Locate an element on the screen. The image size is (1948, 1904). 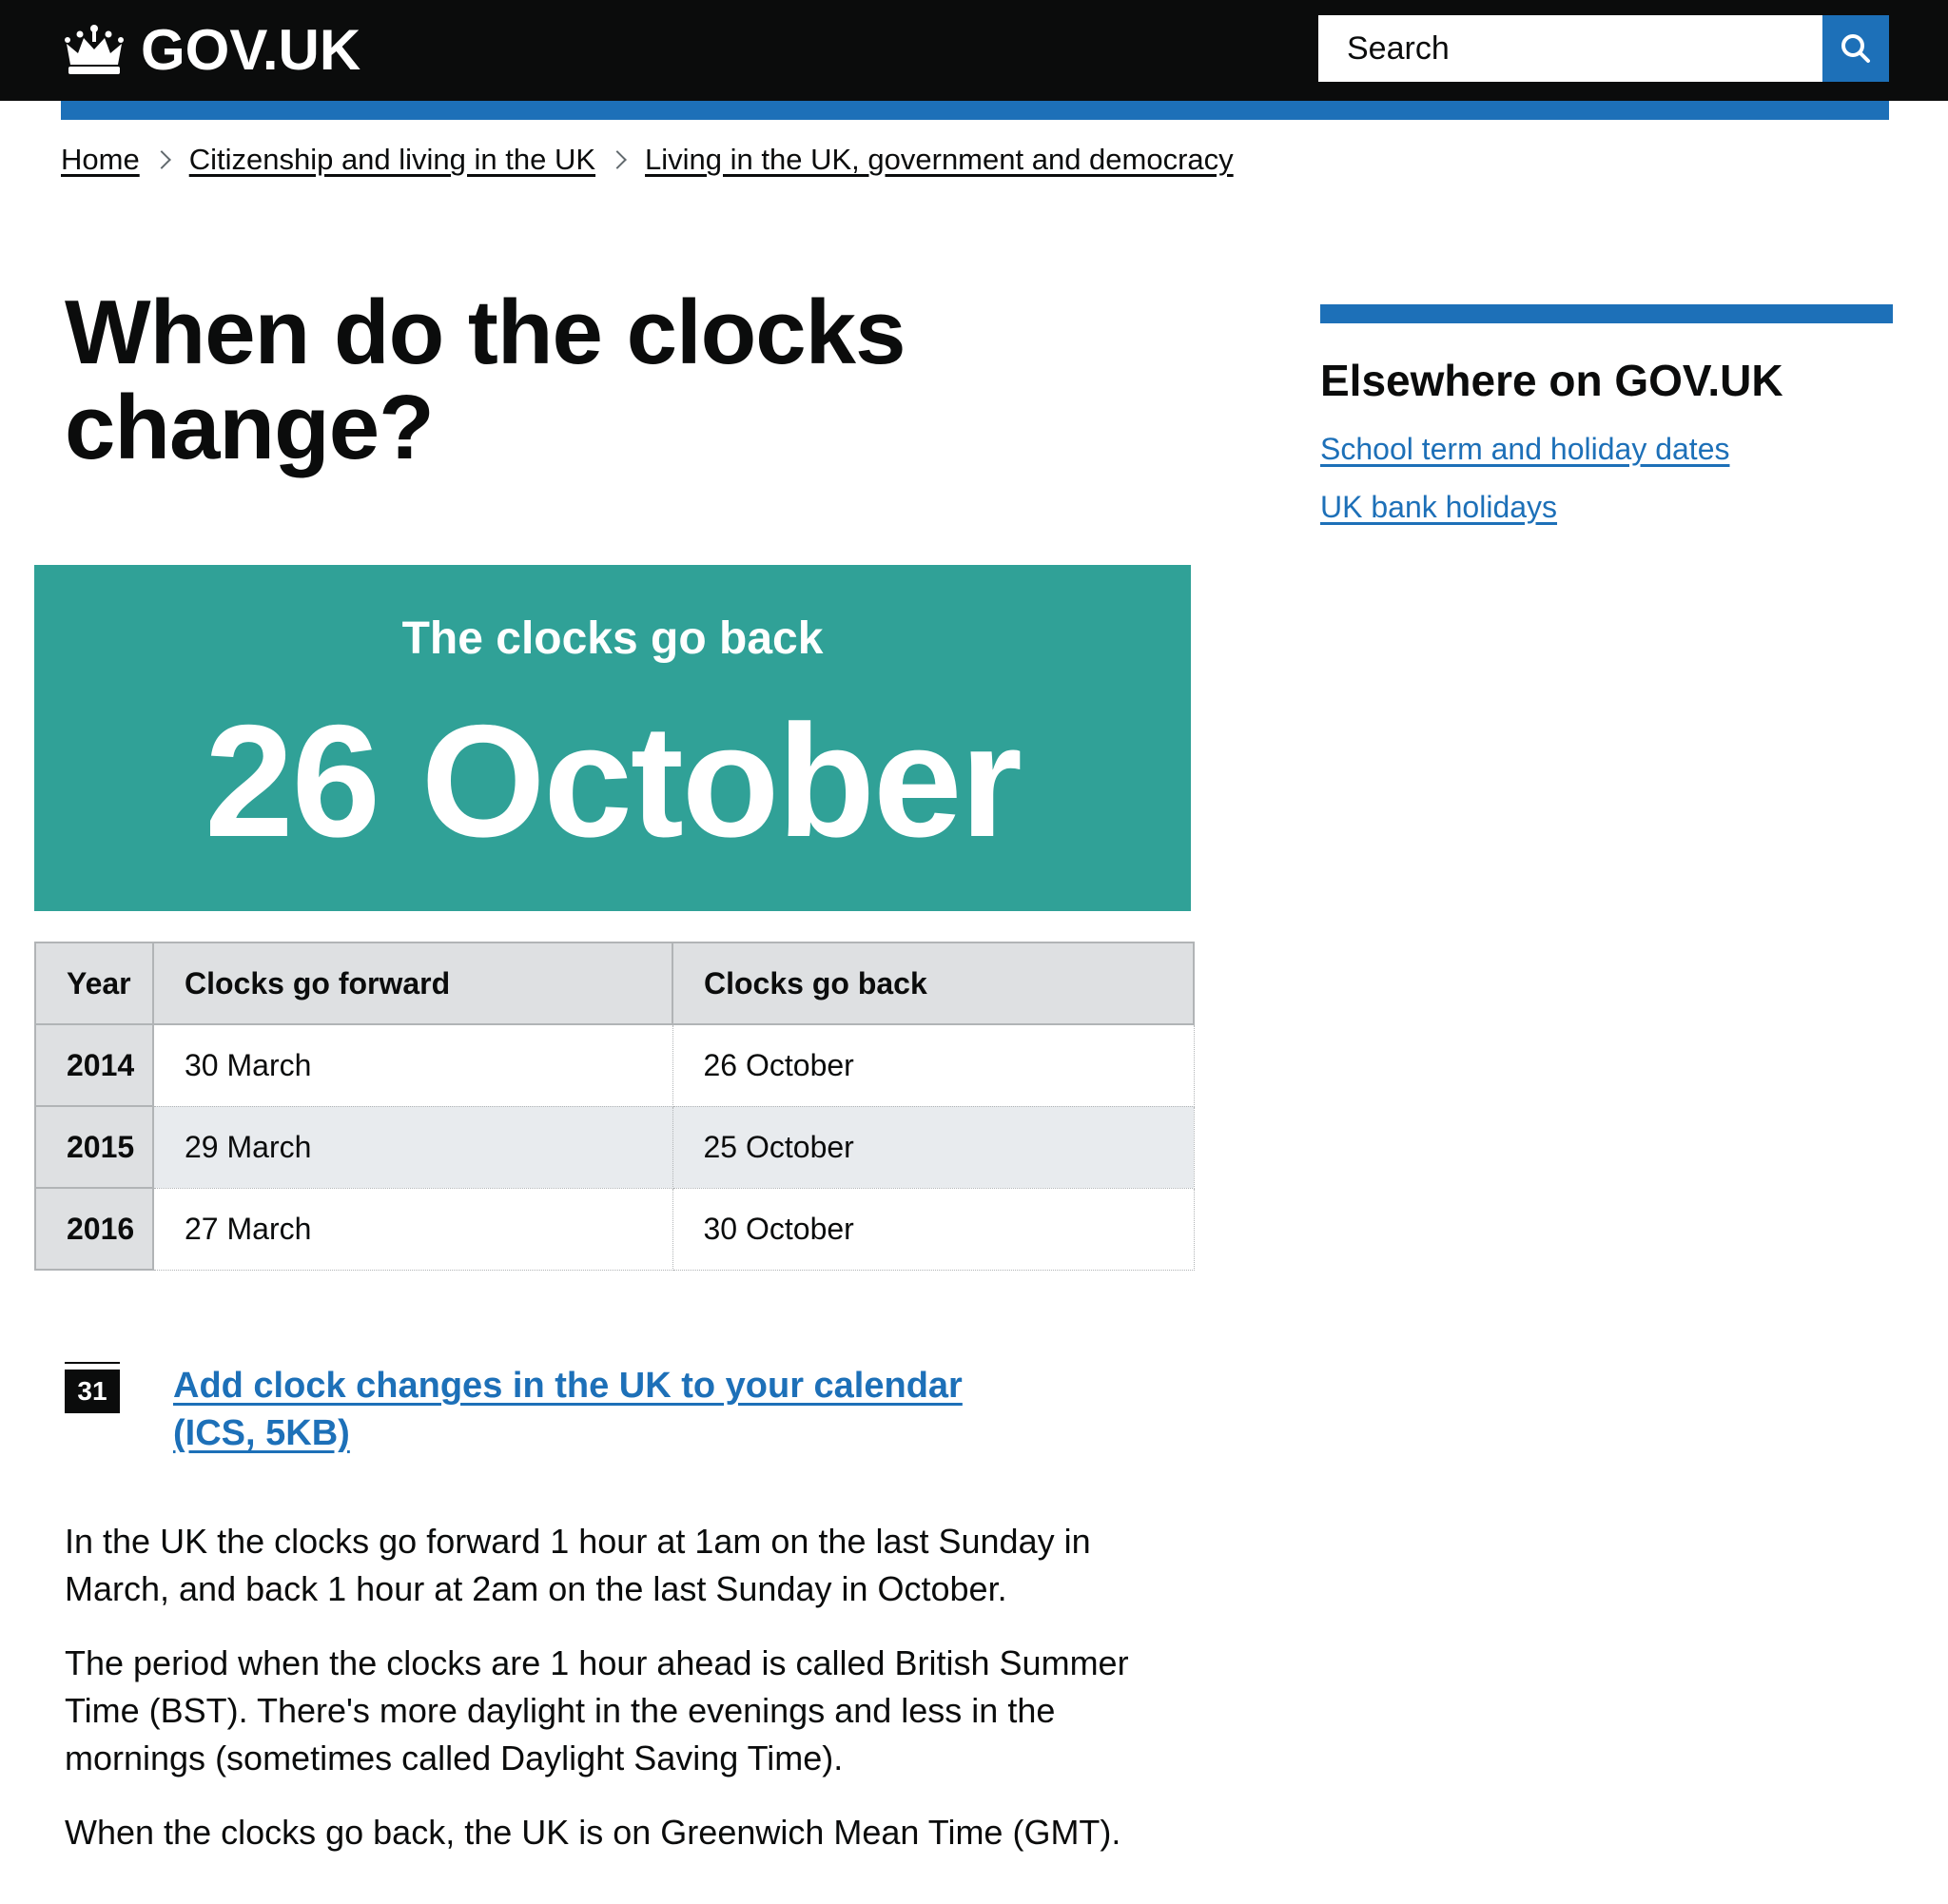
next-change-panel: The clocks go back 26 October is located at coordinates (612, 738).